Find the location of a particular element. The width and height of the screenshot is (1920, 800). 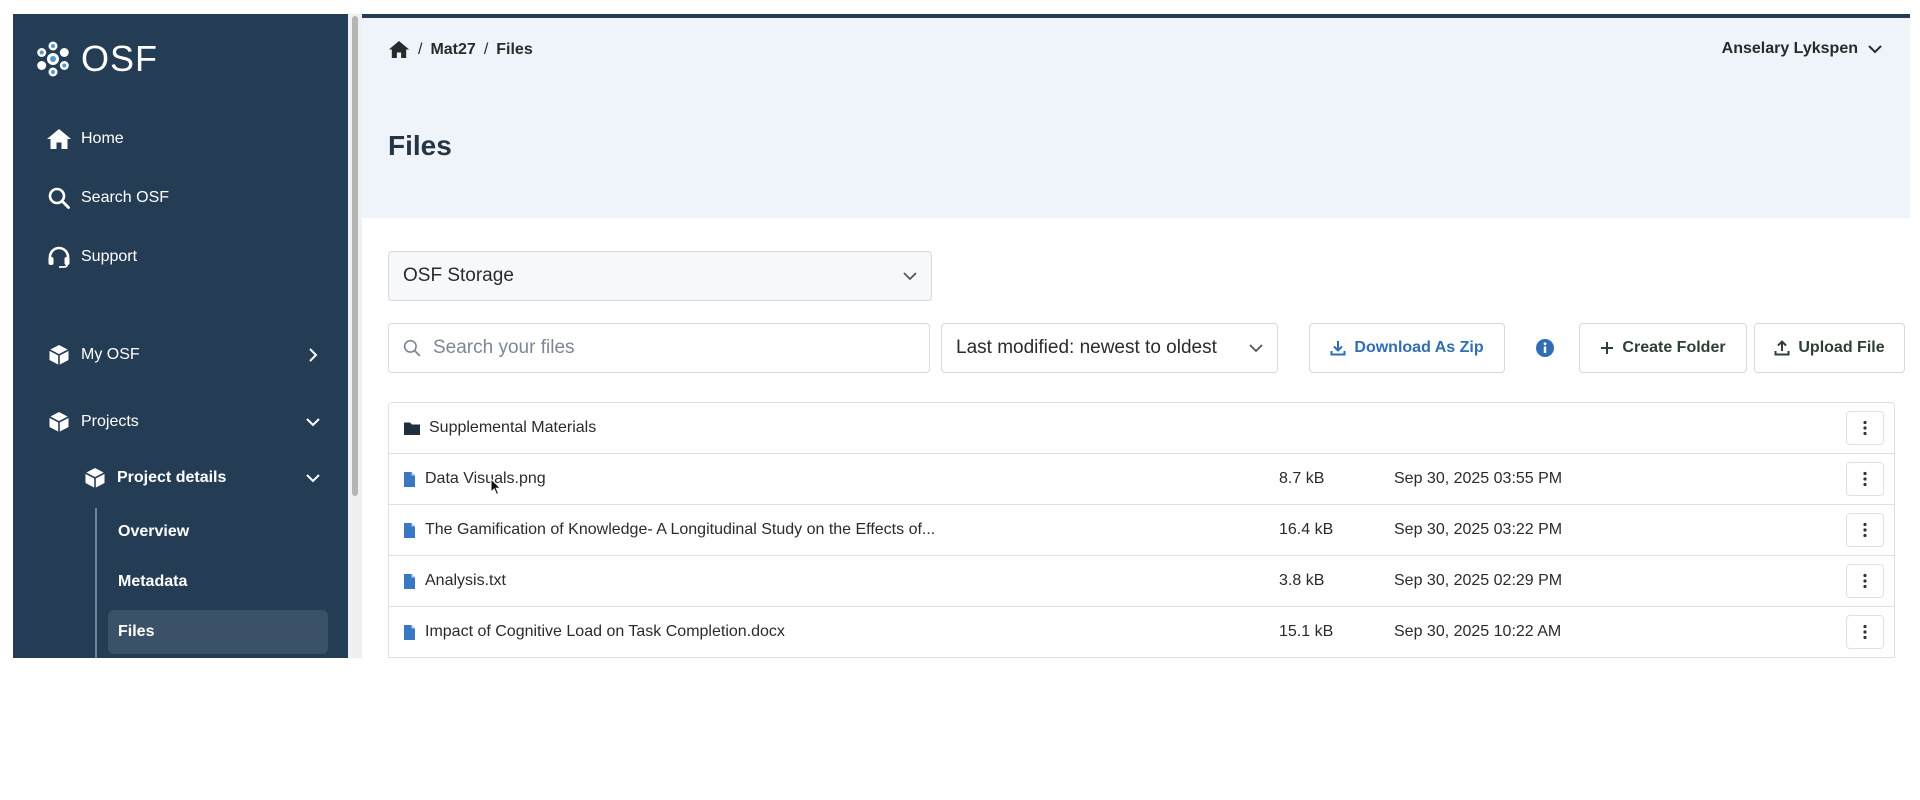

page-title: Files is located at coordinates (420, 145).